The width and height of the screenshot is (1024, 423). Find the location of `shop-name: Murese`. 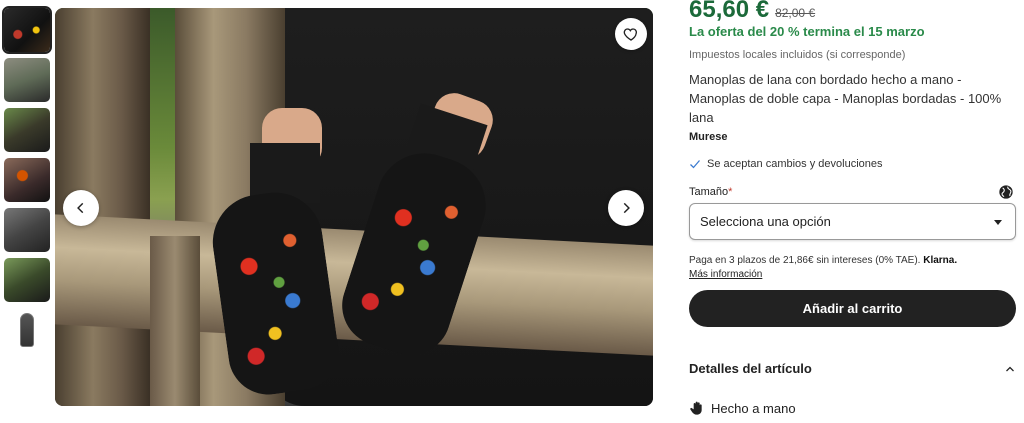

shop-name: Murese is located at coordinates (708, 137).